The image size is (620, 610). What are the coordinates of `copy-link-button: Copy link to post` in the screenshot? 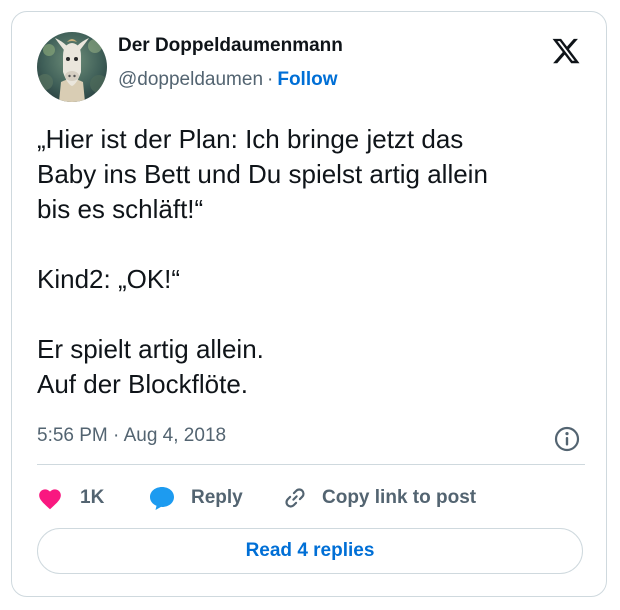 It's located at (379, 498).